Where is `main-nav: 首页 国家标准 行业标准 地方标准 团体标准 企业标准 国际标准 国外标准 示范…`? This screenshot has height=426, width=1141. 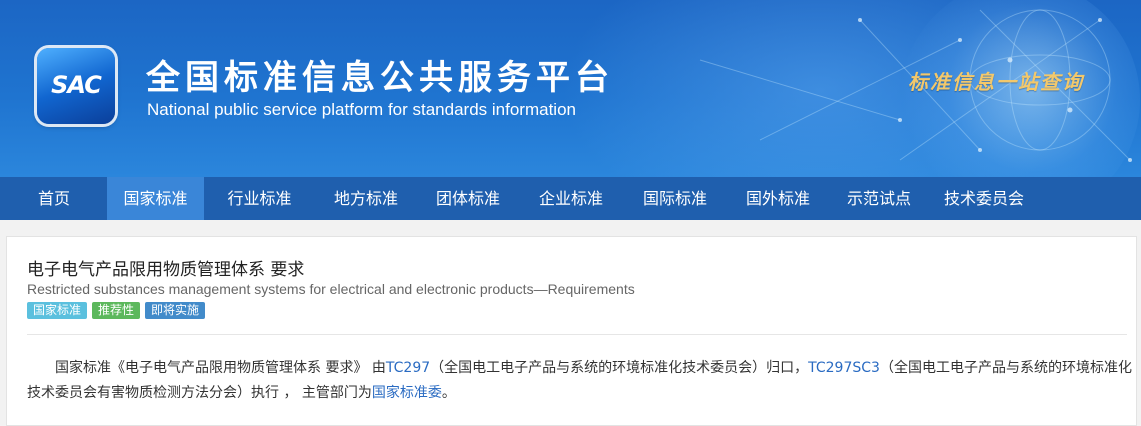 main-nav: 首页 国家标准 行业标准 地方标准 团体标准 企业标准 国际标准 国外标准 示范… is located at coordinates (570, 198).